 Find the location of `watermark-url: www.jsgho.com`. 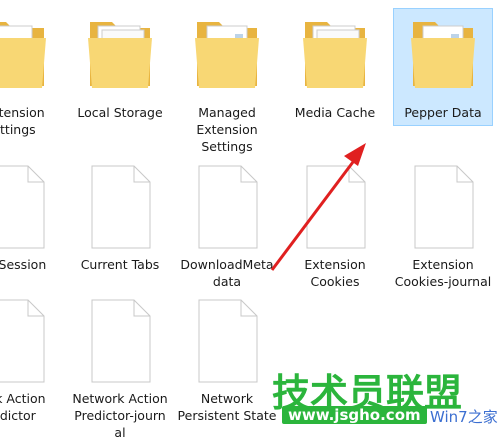

watermark-url: www.jsgho.com is located at coordinates (354, 415).